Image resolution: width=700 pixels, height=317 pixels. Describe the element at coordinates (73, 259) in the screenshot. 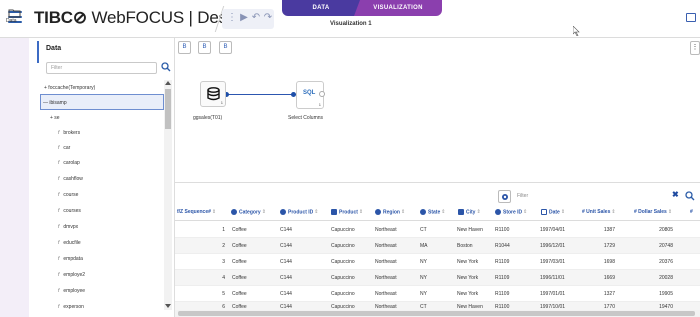

I see `tree-item-label: empdata` at that location.